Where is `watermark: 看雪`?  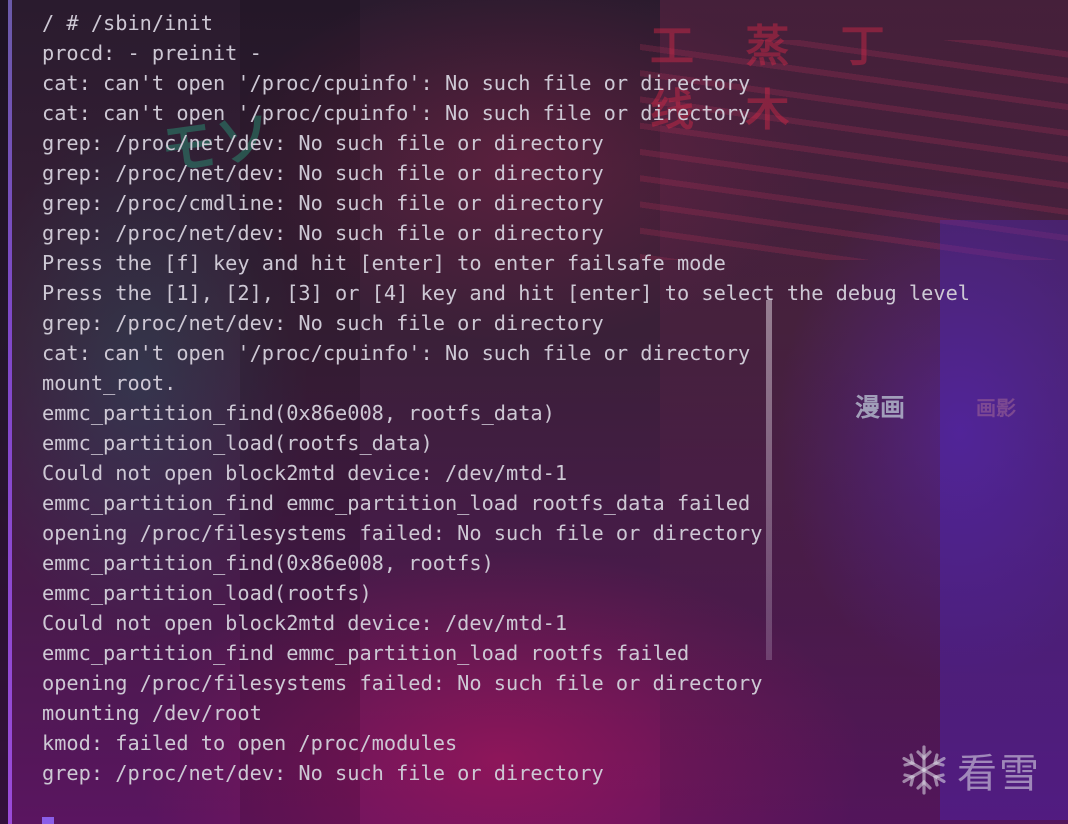 watermark: 看雪 is located at coordinates (969, 770).